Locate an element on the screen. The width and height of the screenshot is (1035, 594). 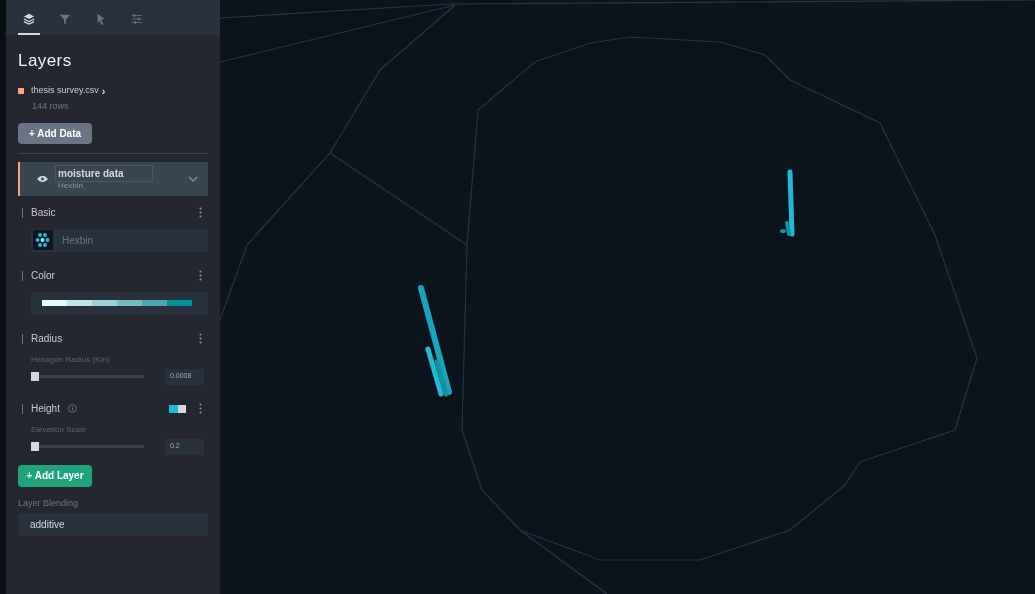
info-icon is located at coordinates (72, 408).